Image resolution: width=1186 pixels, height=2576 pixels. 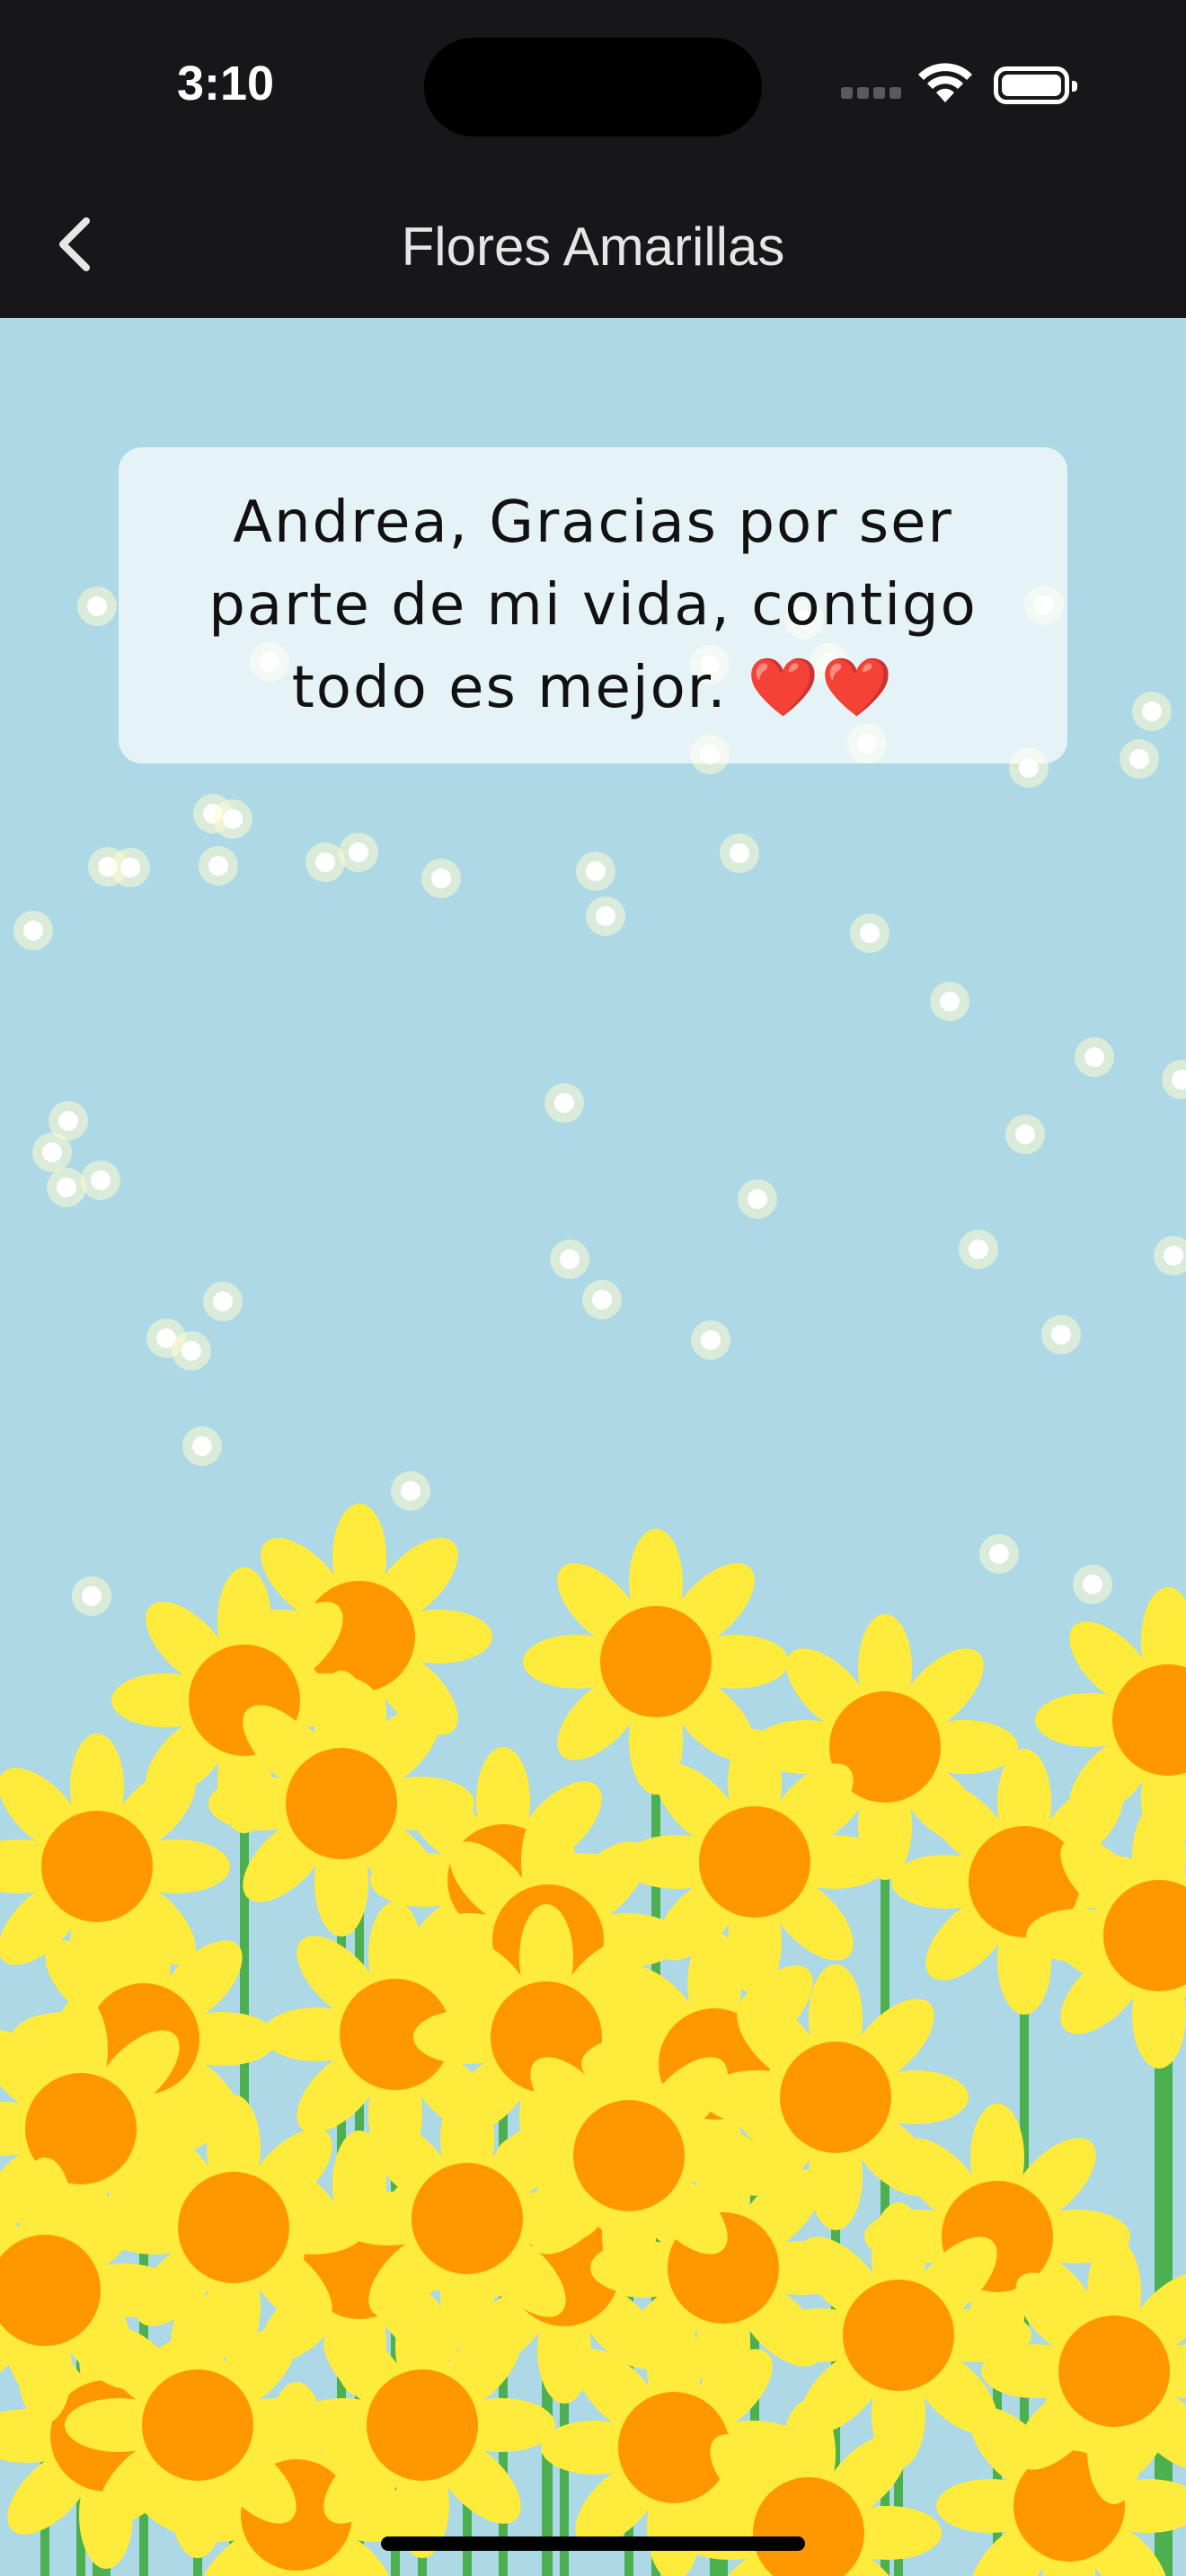 I want to click on navigation-bar: Flores Amarillas, so click(x=593, y=244).